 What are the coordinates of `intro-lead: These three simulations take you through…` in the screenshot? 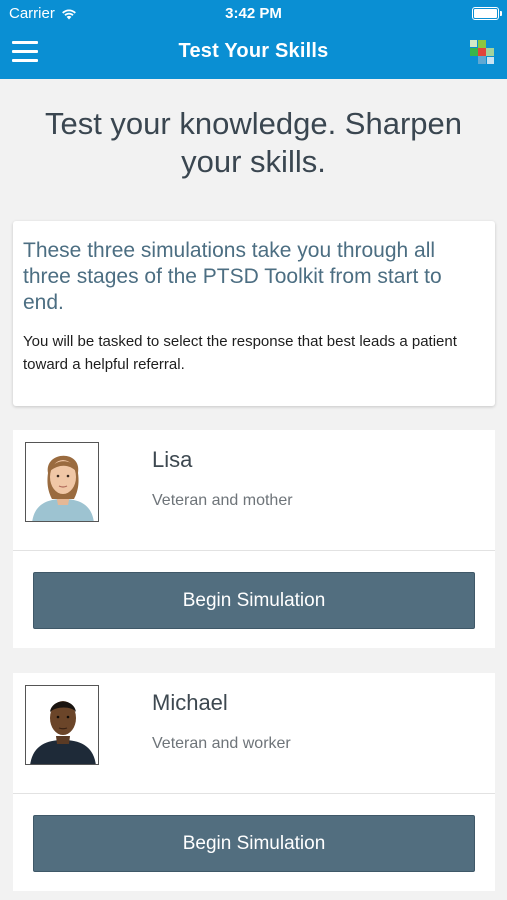 It's located at (232, 276).